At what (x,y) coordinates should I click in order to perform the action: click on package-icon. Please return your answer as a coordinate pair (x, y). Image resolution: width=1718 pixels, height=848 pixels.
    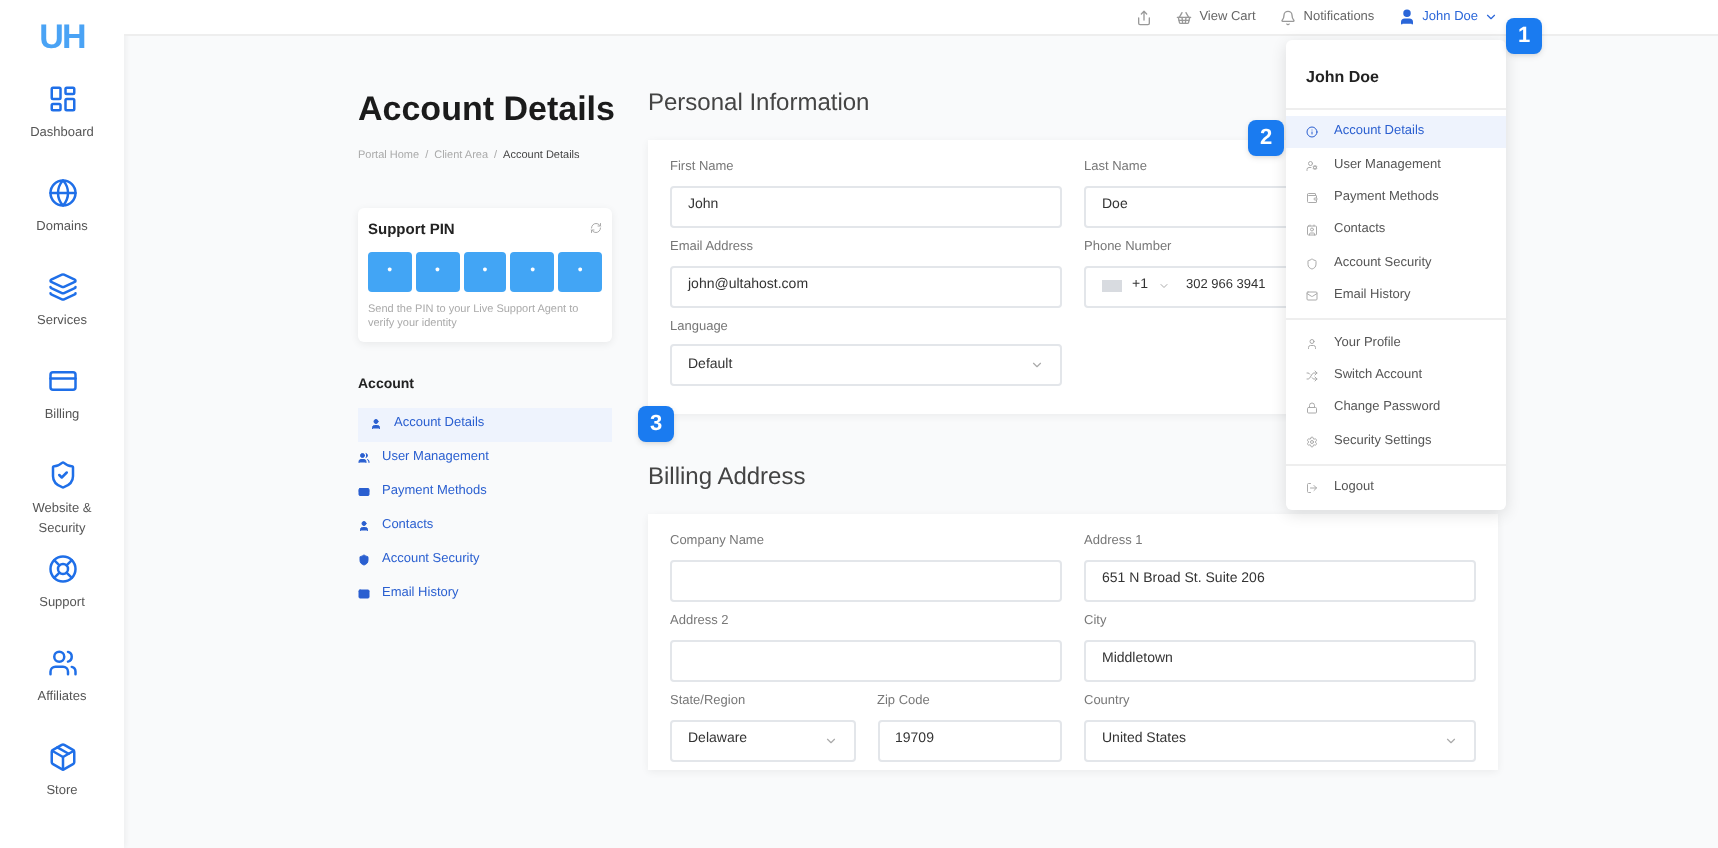
    Looking at the image, I should click on (62, 756).